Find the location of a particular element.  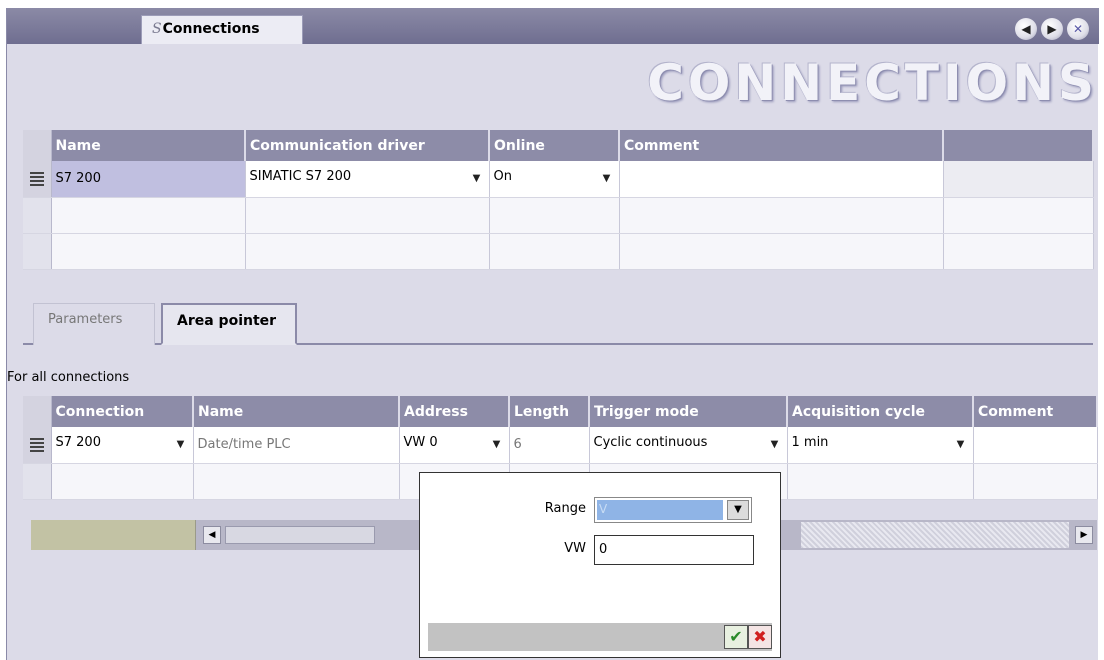

range-select-value: V is located at coordinates (660, 510).